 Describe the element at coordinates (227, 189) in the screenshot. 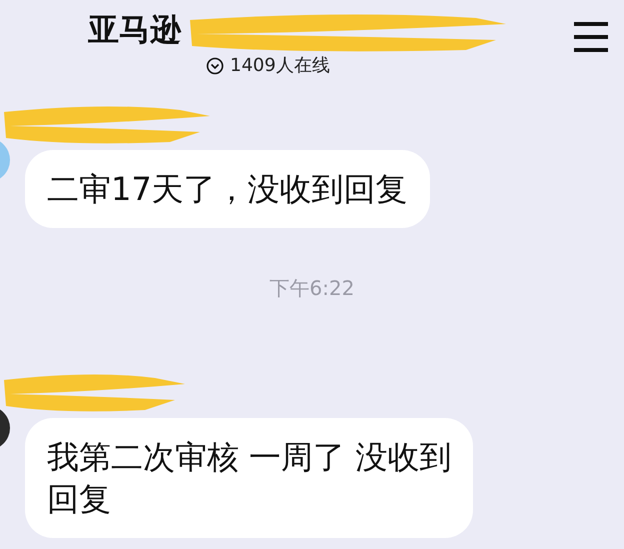

I see `message-text: 二审17天了，没收到回复` at that location.